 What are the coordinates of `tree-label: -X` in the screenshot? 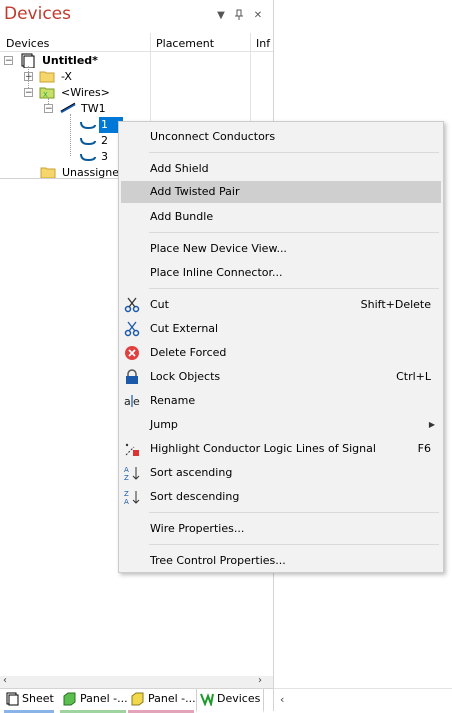 It's located at (66, 76).